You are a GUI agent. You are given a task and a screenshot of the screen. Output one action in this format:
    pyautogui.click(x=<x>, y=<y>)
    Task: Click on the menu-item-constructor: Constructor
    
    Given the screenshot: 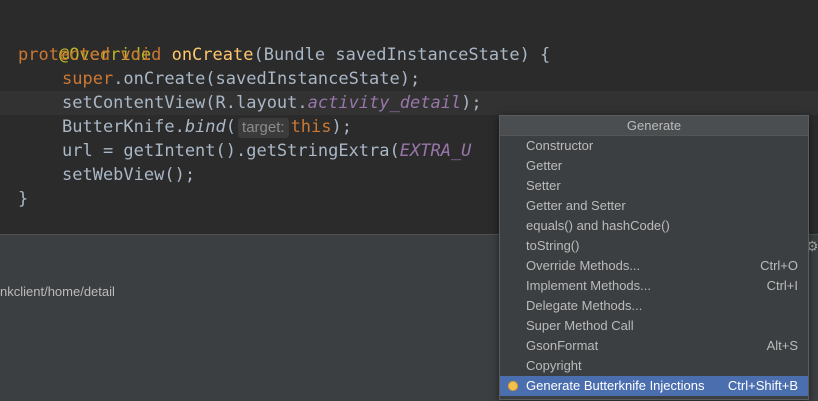 What is the action you would take?
    pyautogui.click(x=654, y=146)
    